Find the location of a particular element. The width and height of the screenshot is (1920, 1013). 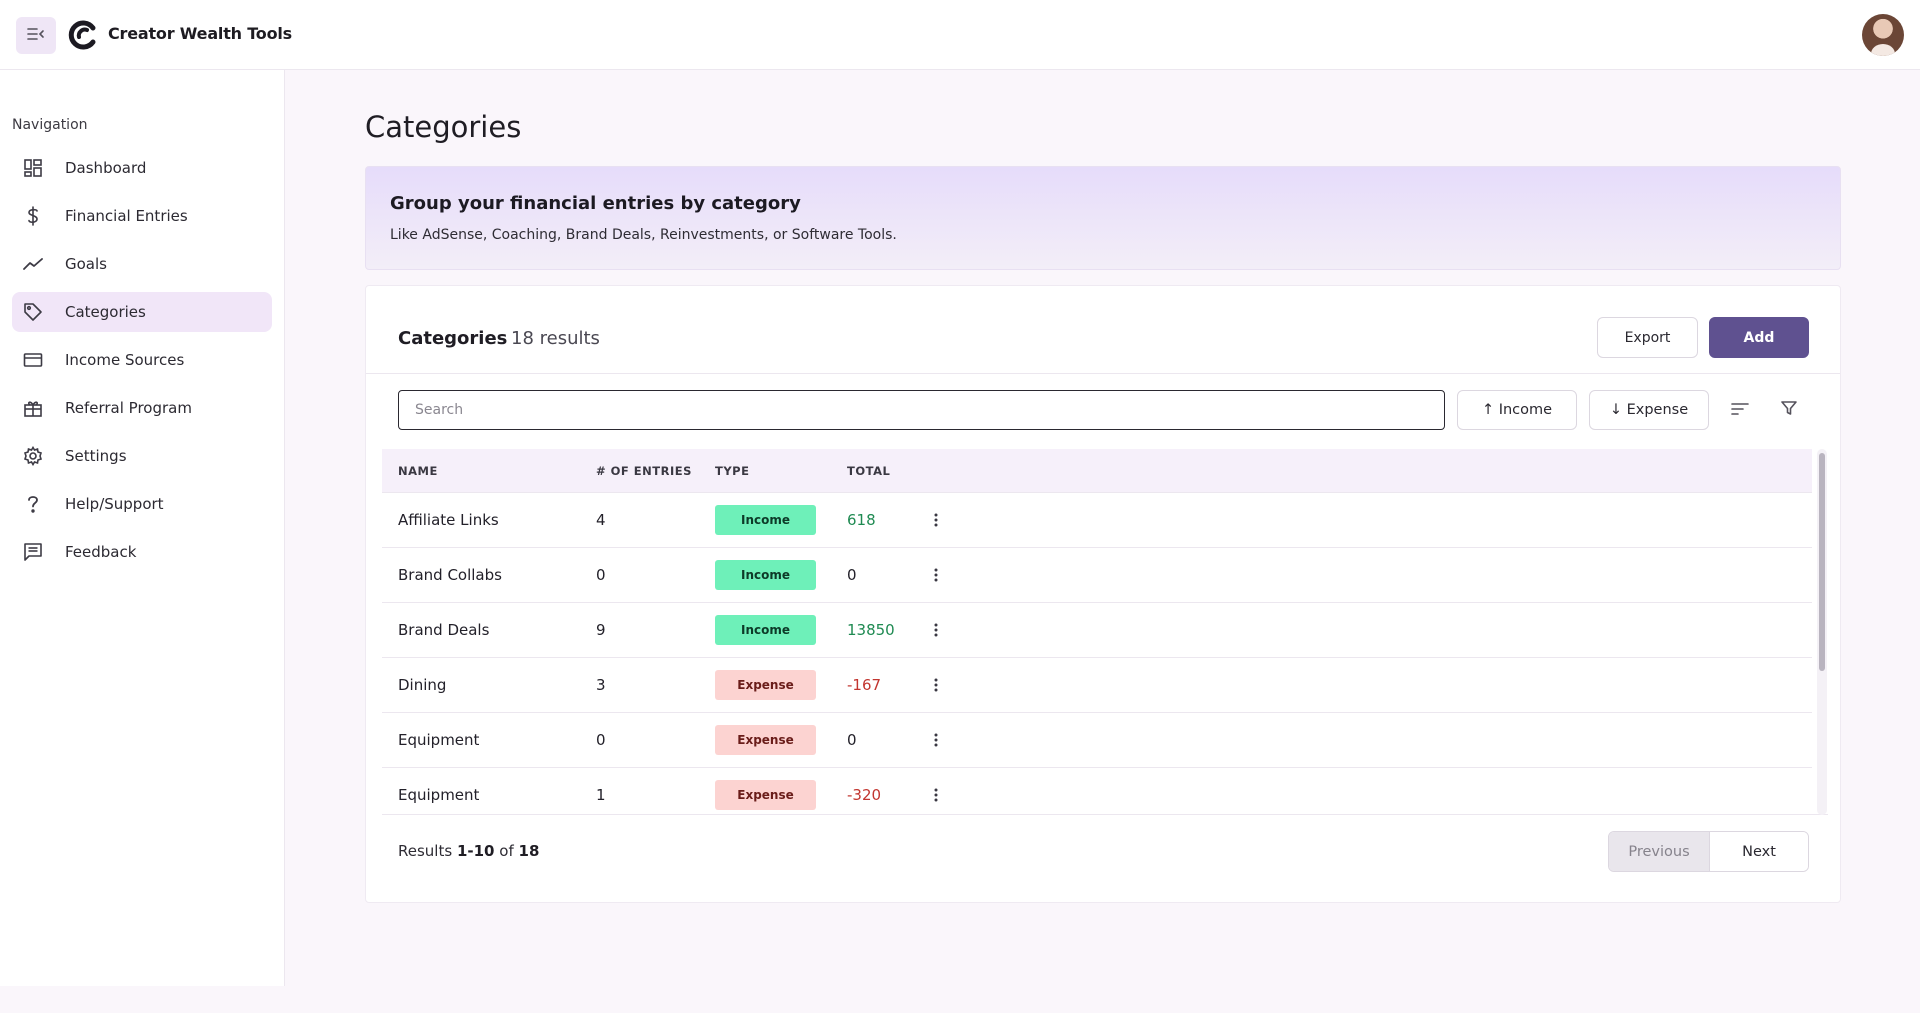

filter-button is located at coordinates (1789, 410).